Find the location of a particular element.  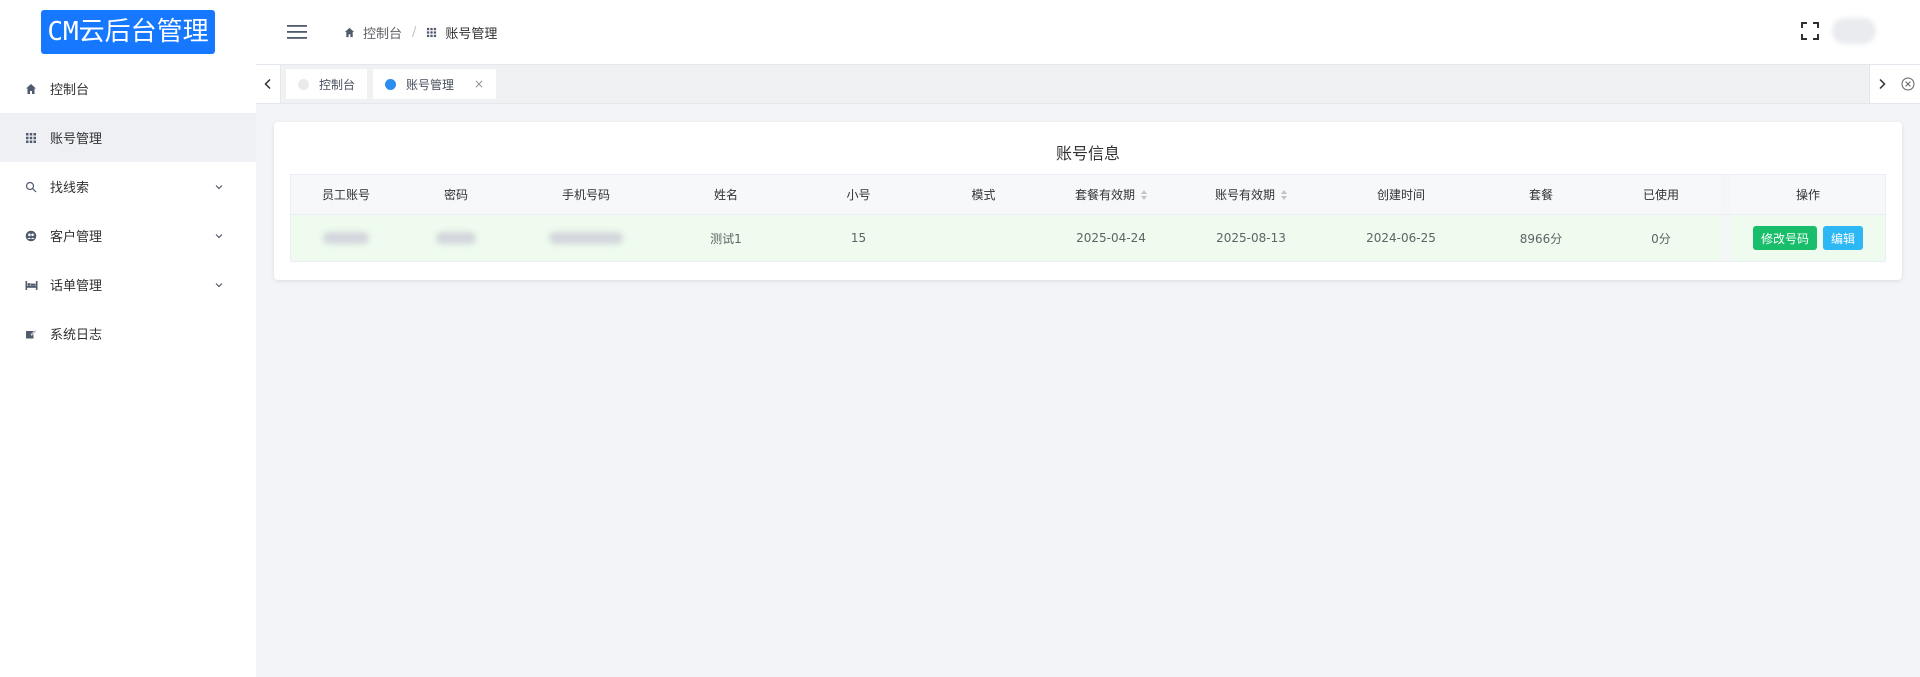

column-header: 创建时间 is located at coordinates (1400, 195).